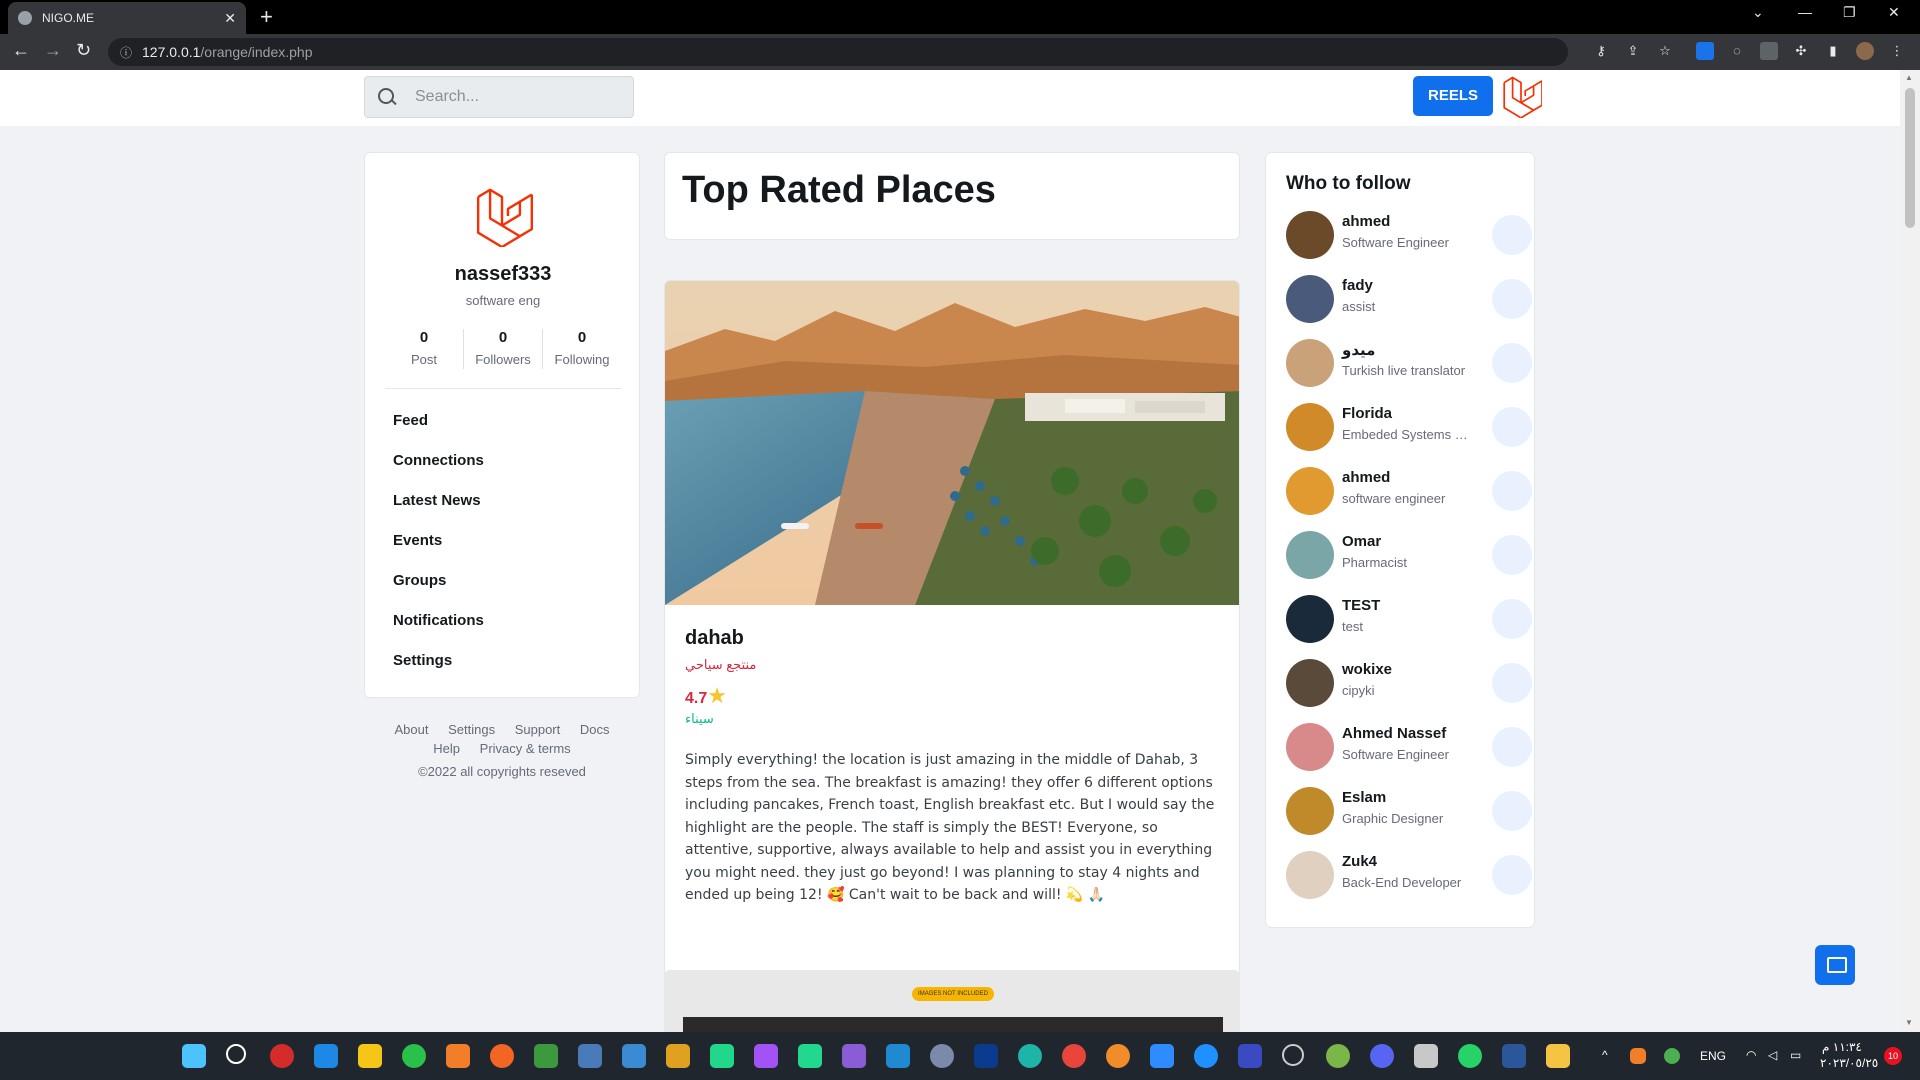 This screenshot has height=1080, width=1920. I want to click on minimize-icon: —, so click(1805, 12).